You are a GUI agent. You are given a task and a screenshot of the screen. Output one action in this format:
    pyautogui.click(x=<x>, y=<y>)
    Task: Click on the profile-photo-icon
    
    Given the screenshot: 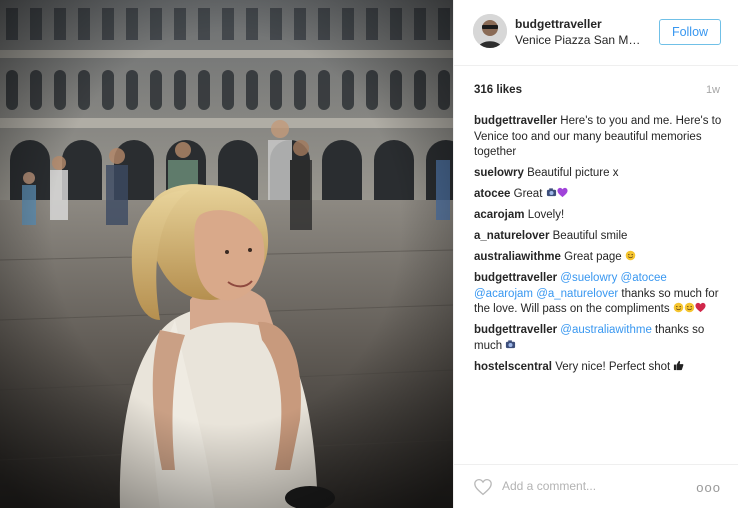 What is the action you would take?
    pyautogui.click(x=490, y=31)
    